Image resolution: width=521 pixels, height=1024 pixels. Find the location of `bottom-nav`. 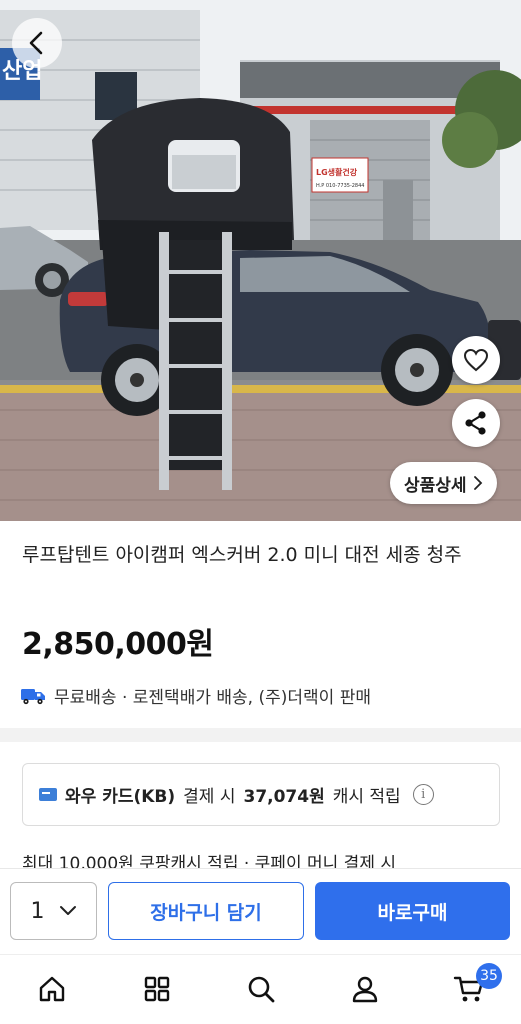

bottom-nav is located at coordinates (260, 989).